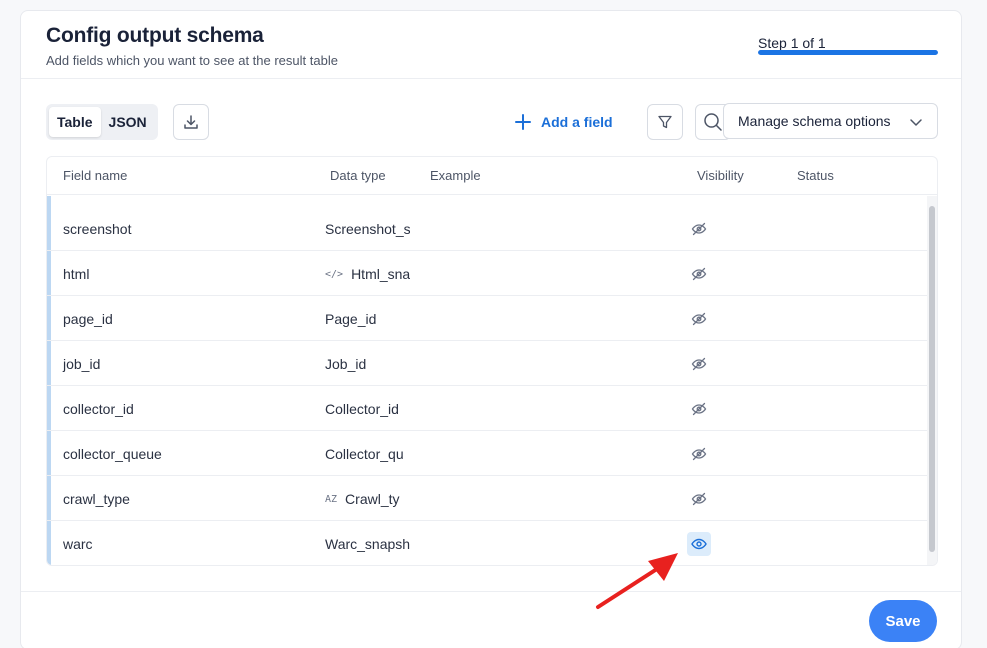 The height and width of the screenshot is (648, 987). What do you see at coordinates (720, 175) in the screenshot?
I see `column-header-visibility: Visibility` at bounding box center [720, 175].